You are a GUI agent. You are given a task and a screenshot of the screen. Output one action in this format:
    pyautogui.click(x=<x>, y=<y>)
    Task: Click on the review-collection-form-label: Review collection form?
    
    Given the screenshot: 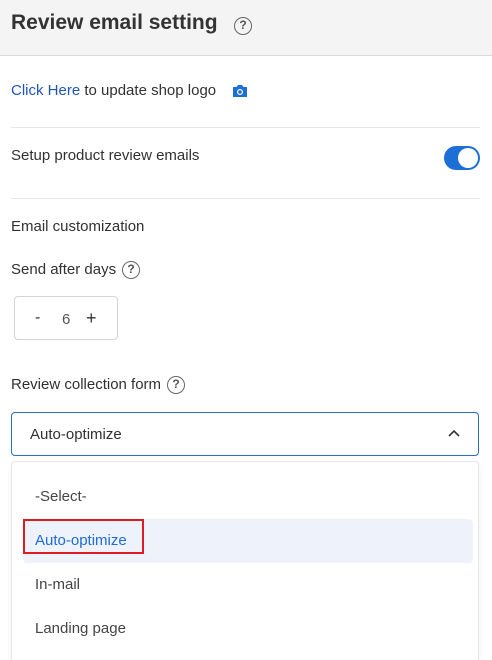 What is the action you would take?
    pyautogui.click(x=98, y=385)
    